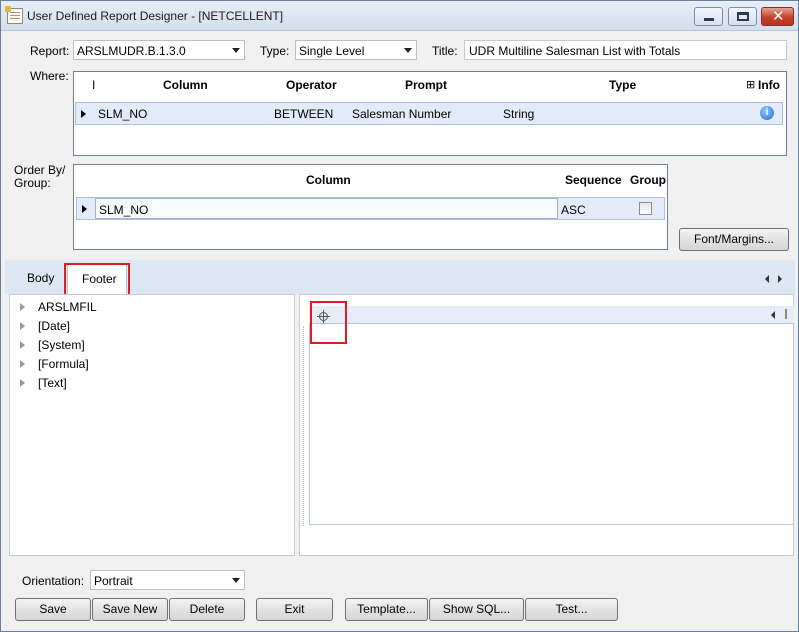 The height and width of the screenshot is (632, 799). What do you see at coordinates (767, 279) in the screenshot?
I see `tab-scroll-left-icon` at bounding box center [767, 279].